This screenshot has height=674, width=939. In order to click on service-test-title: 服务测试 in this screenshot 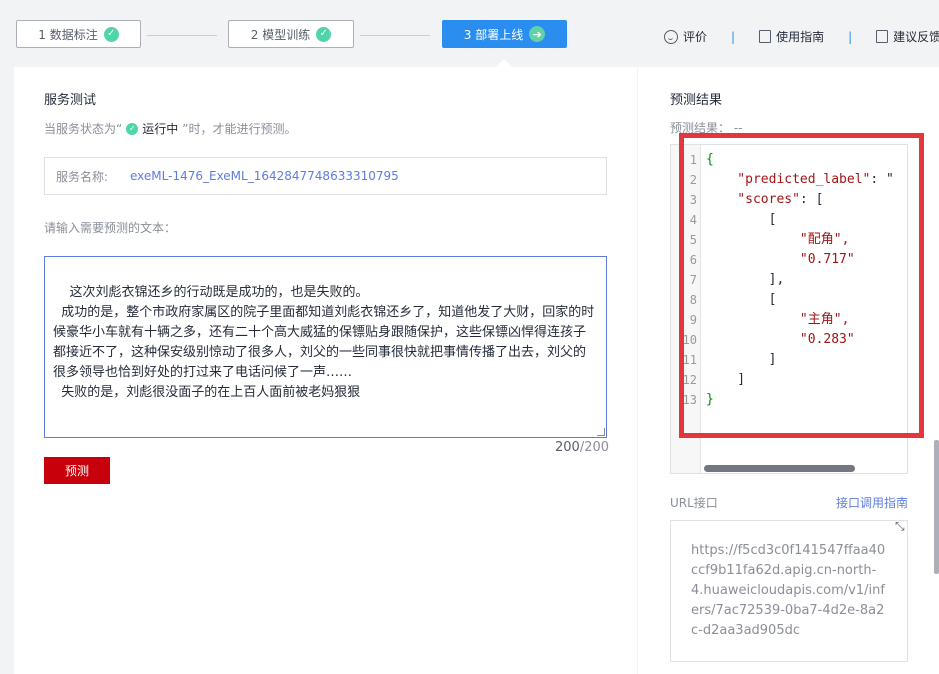, I will do `click(70, 100)`.